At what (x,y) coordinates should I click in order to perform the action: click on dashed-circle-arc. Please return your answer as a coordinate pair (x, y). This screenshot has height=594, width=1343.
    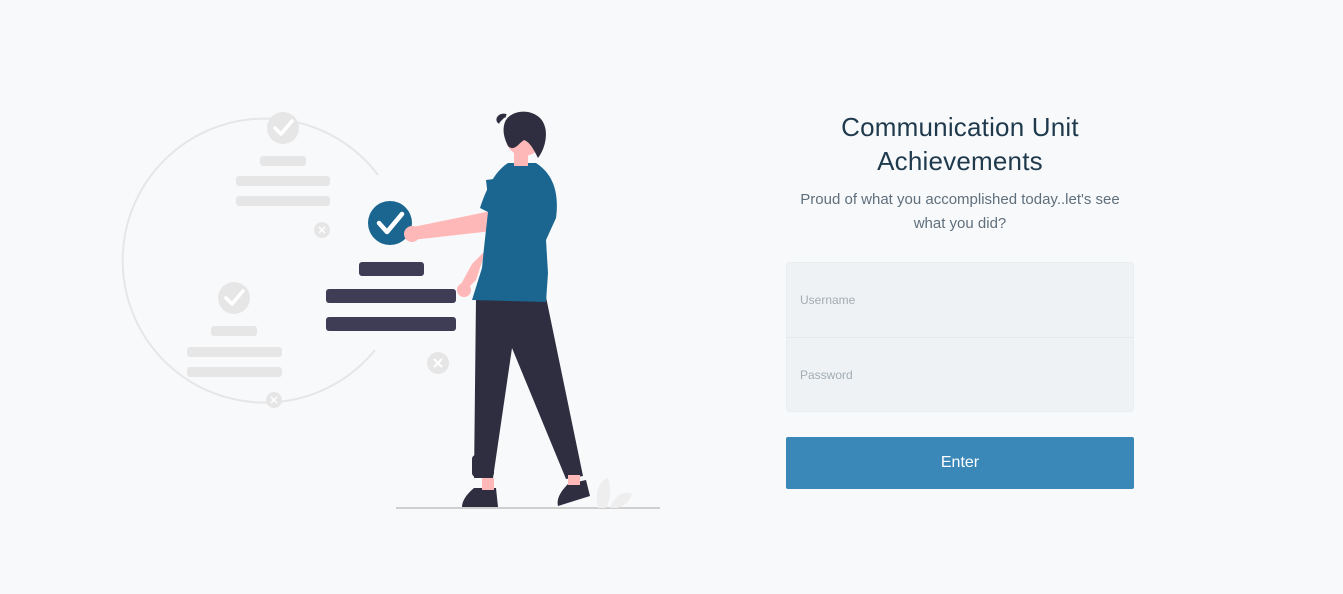
    Looking at the image, I should click on (250, 260).